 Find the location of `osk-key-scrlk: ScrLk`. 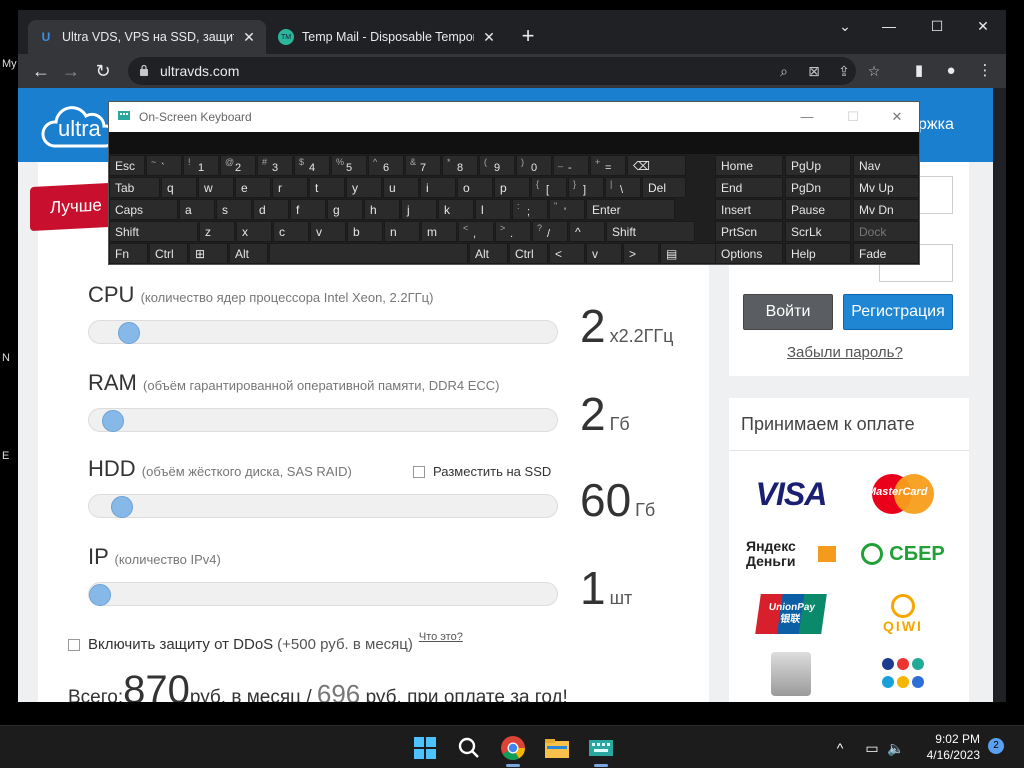

osk-key-scrlk: ScrLk is located at coordinates (818, 231).